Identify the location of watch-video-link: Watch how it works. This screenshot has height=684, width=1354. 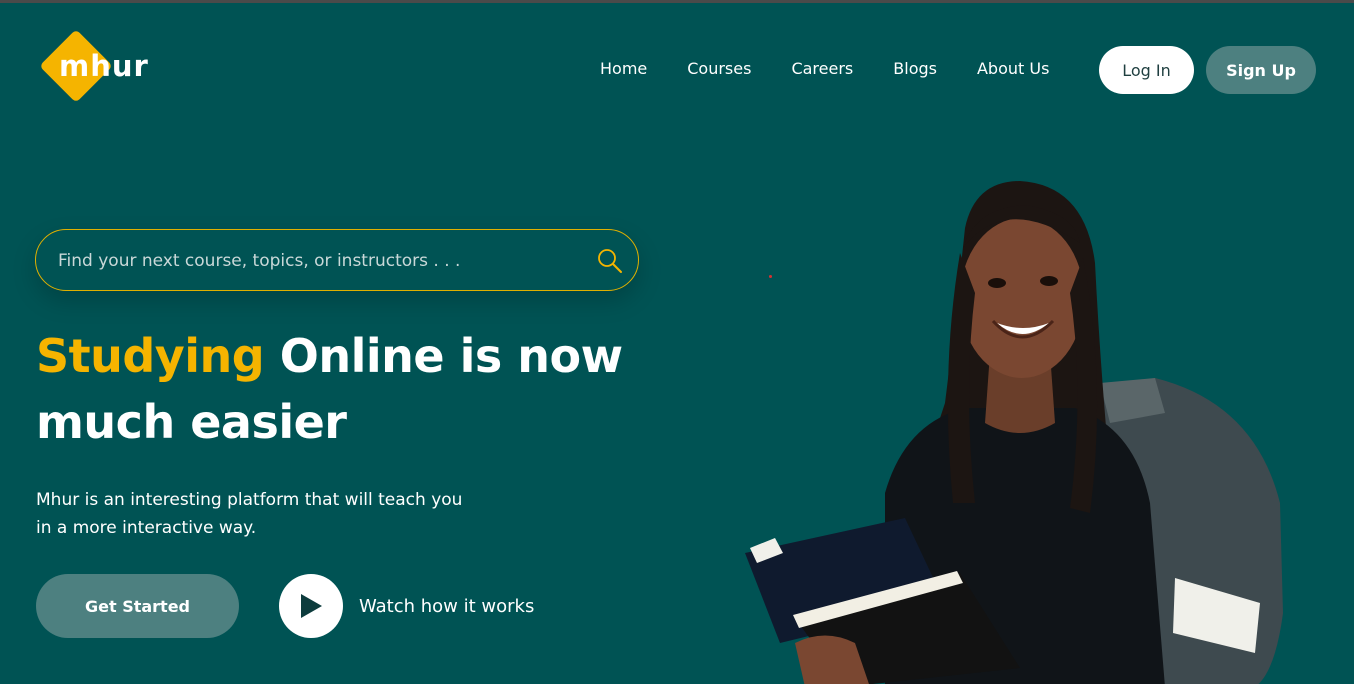
(406, 606).